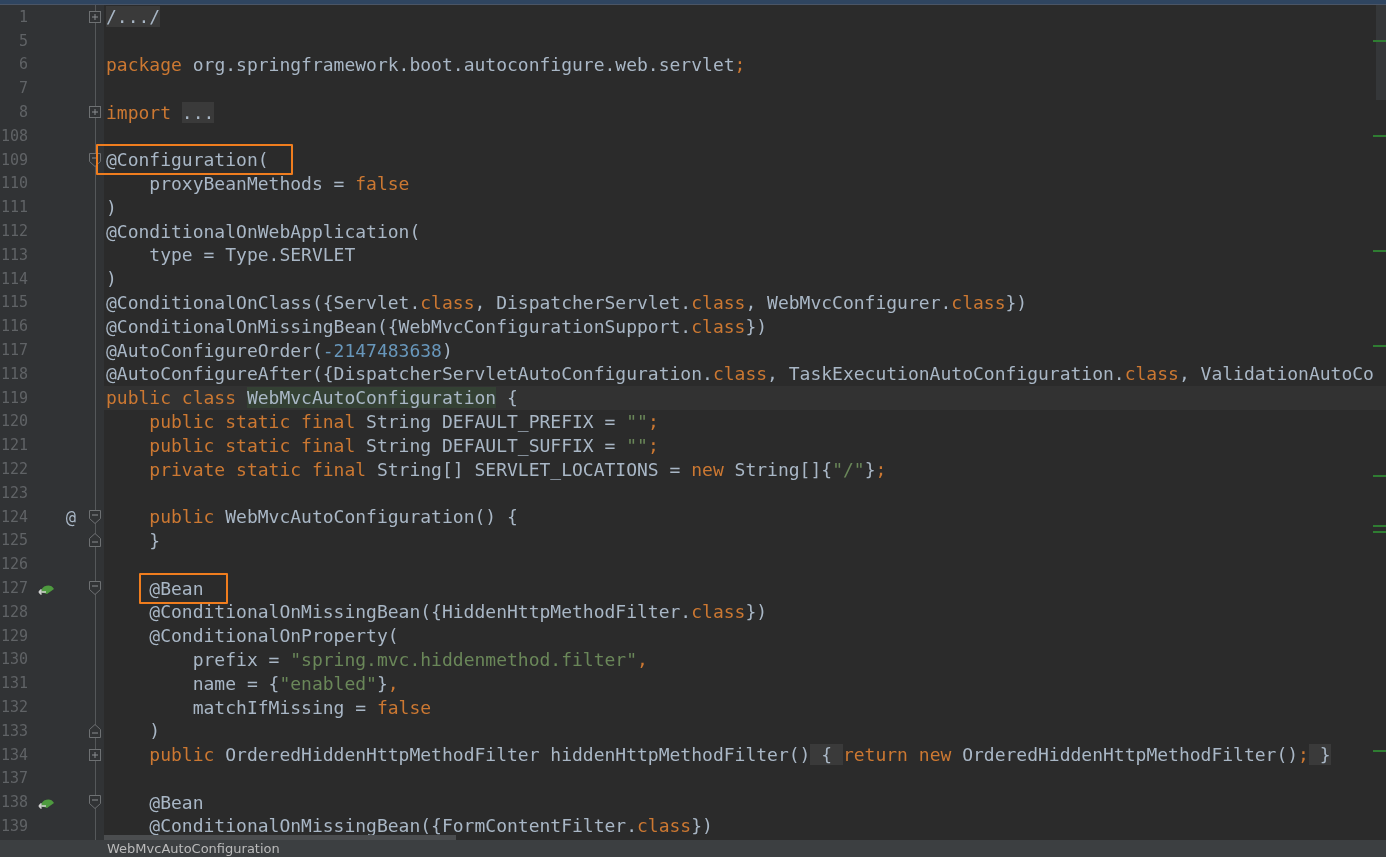 The image size is (1386, 857). What do you see at coordinates (518, 755) in the screenshot?
I see `code-token: OrderedHiddenHttpMethodFilter hiddenHttpMethodFilter()` at bounding box center [518, 755].